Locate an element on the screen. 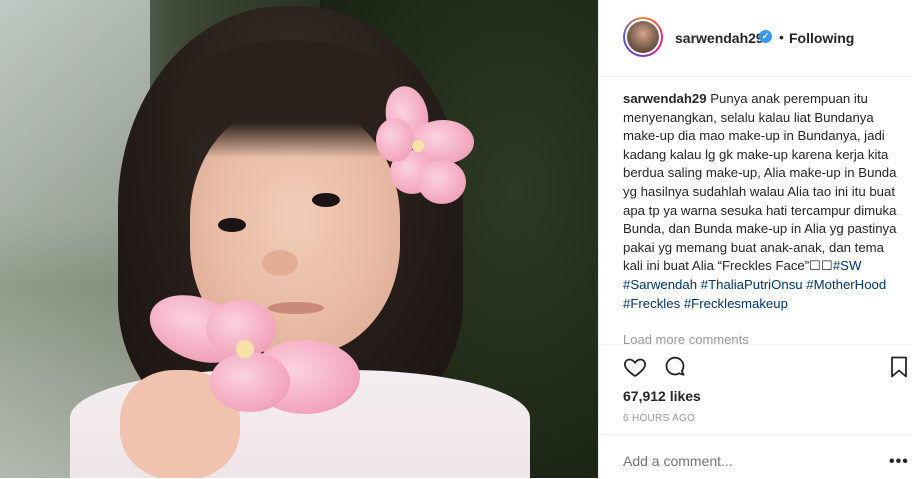 The height and width of the screenshot is (479, 912). load-more-comments-link: Load more comments is located at coordinates (686, 338).